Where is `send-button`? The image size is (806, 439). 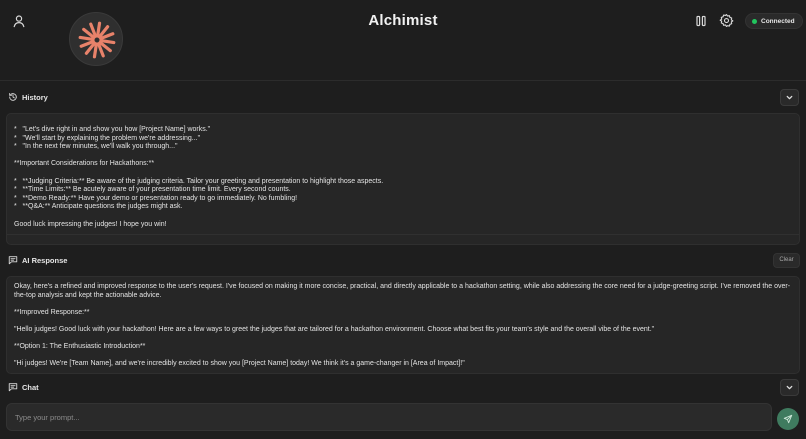
send-button is located at coordinates (788, 419).